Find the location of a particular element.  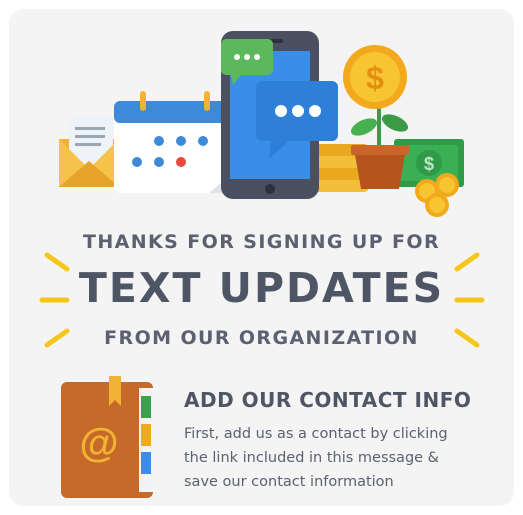

contact-line: the link included in this message & is located at coordinates (311, 458).